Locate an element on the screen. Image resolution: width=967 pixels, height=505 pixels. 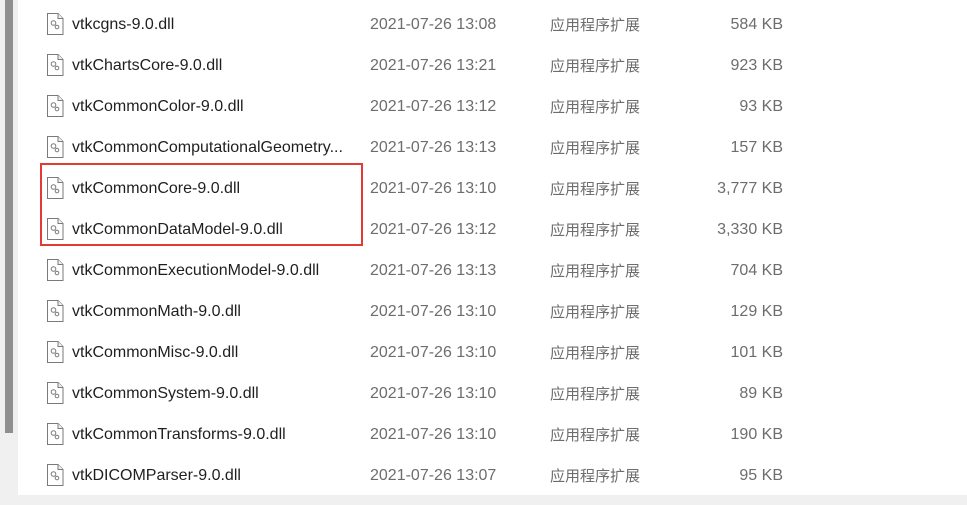
file-size: 95 KB is located at coordinates (761, 475).